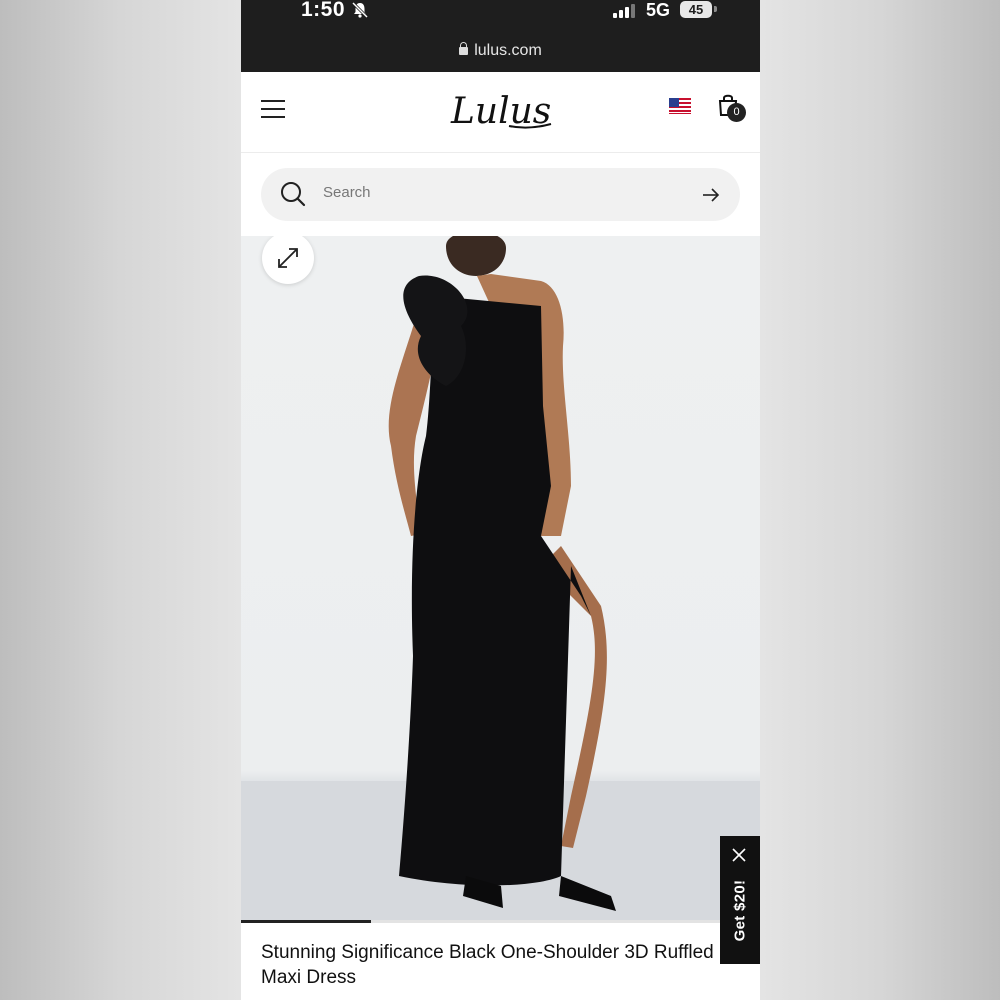 Image resolution: width=1000 pixels, height=1000 pixels. Describe the element at coordinates (464, 48) in the screenshot. I see `lock-icon` at that location.